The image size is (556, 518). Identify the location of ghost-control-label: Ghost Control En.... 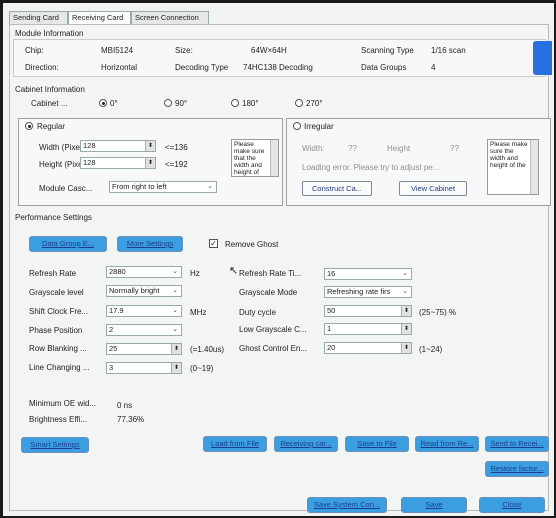
(273, 348).